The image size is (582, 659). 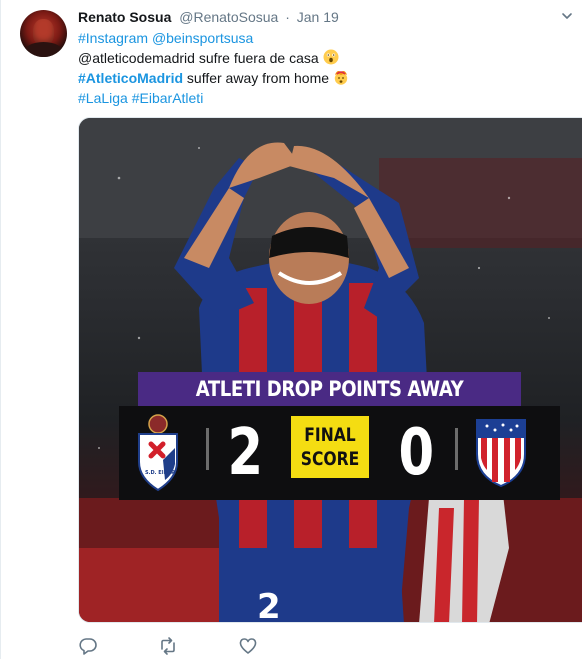 What do you see at coordinates (124, 17) in the screenshot?
I see `author-name: Renato Sosua` at bounding box center [124, 17].